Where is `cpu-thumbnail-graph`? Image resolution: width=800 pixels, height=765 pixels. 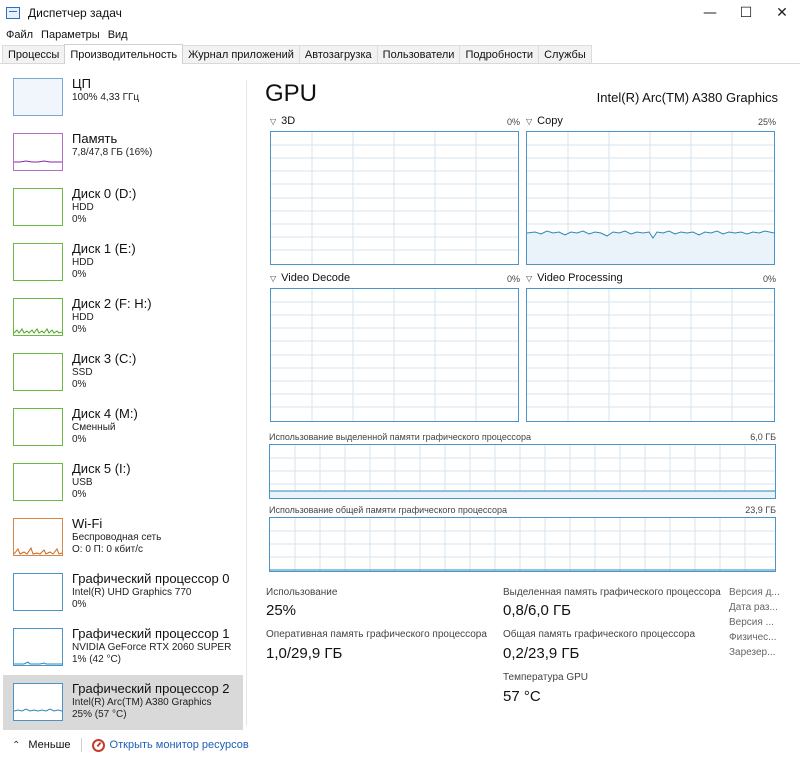
cpu-thumbnail-graph is located at coordinates (38, 97).